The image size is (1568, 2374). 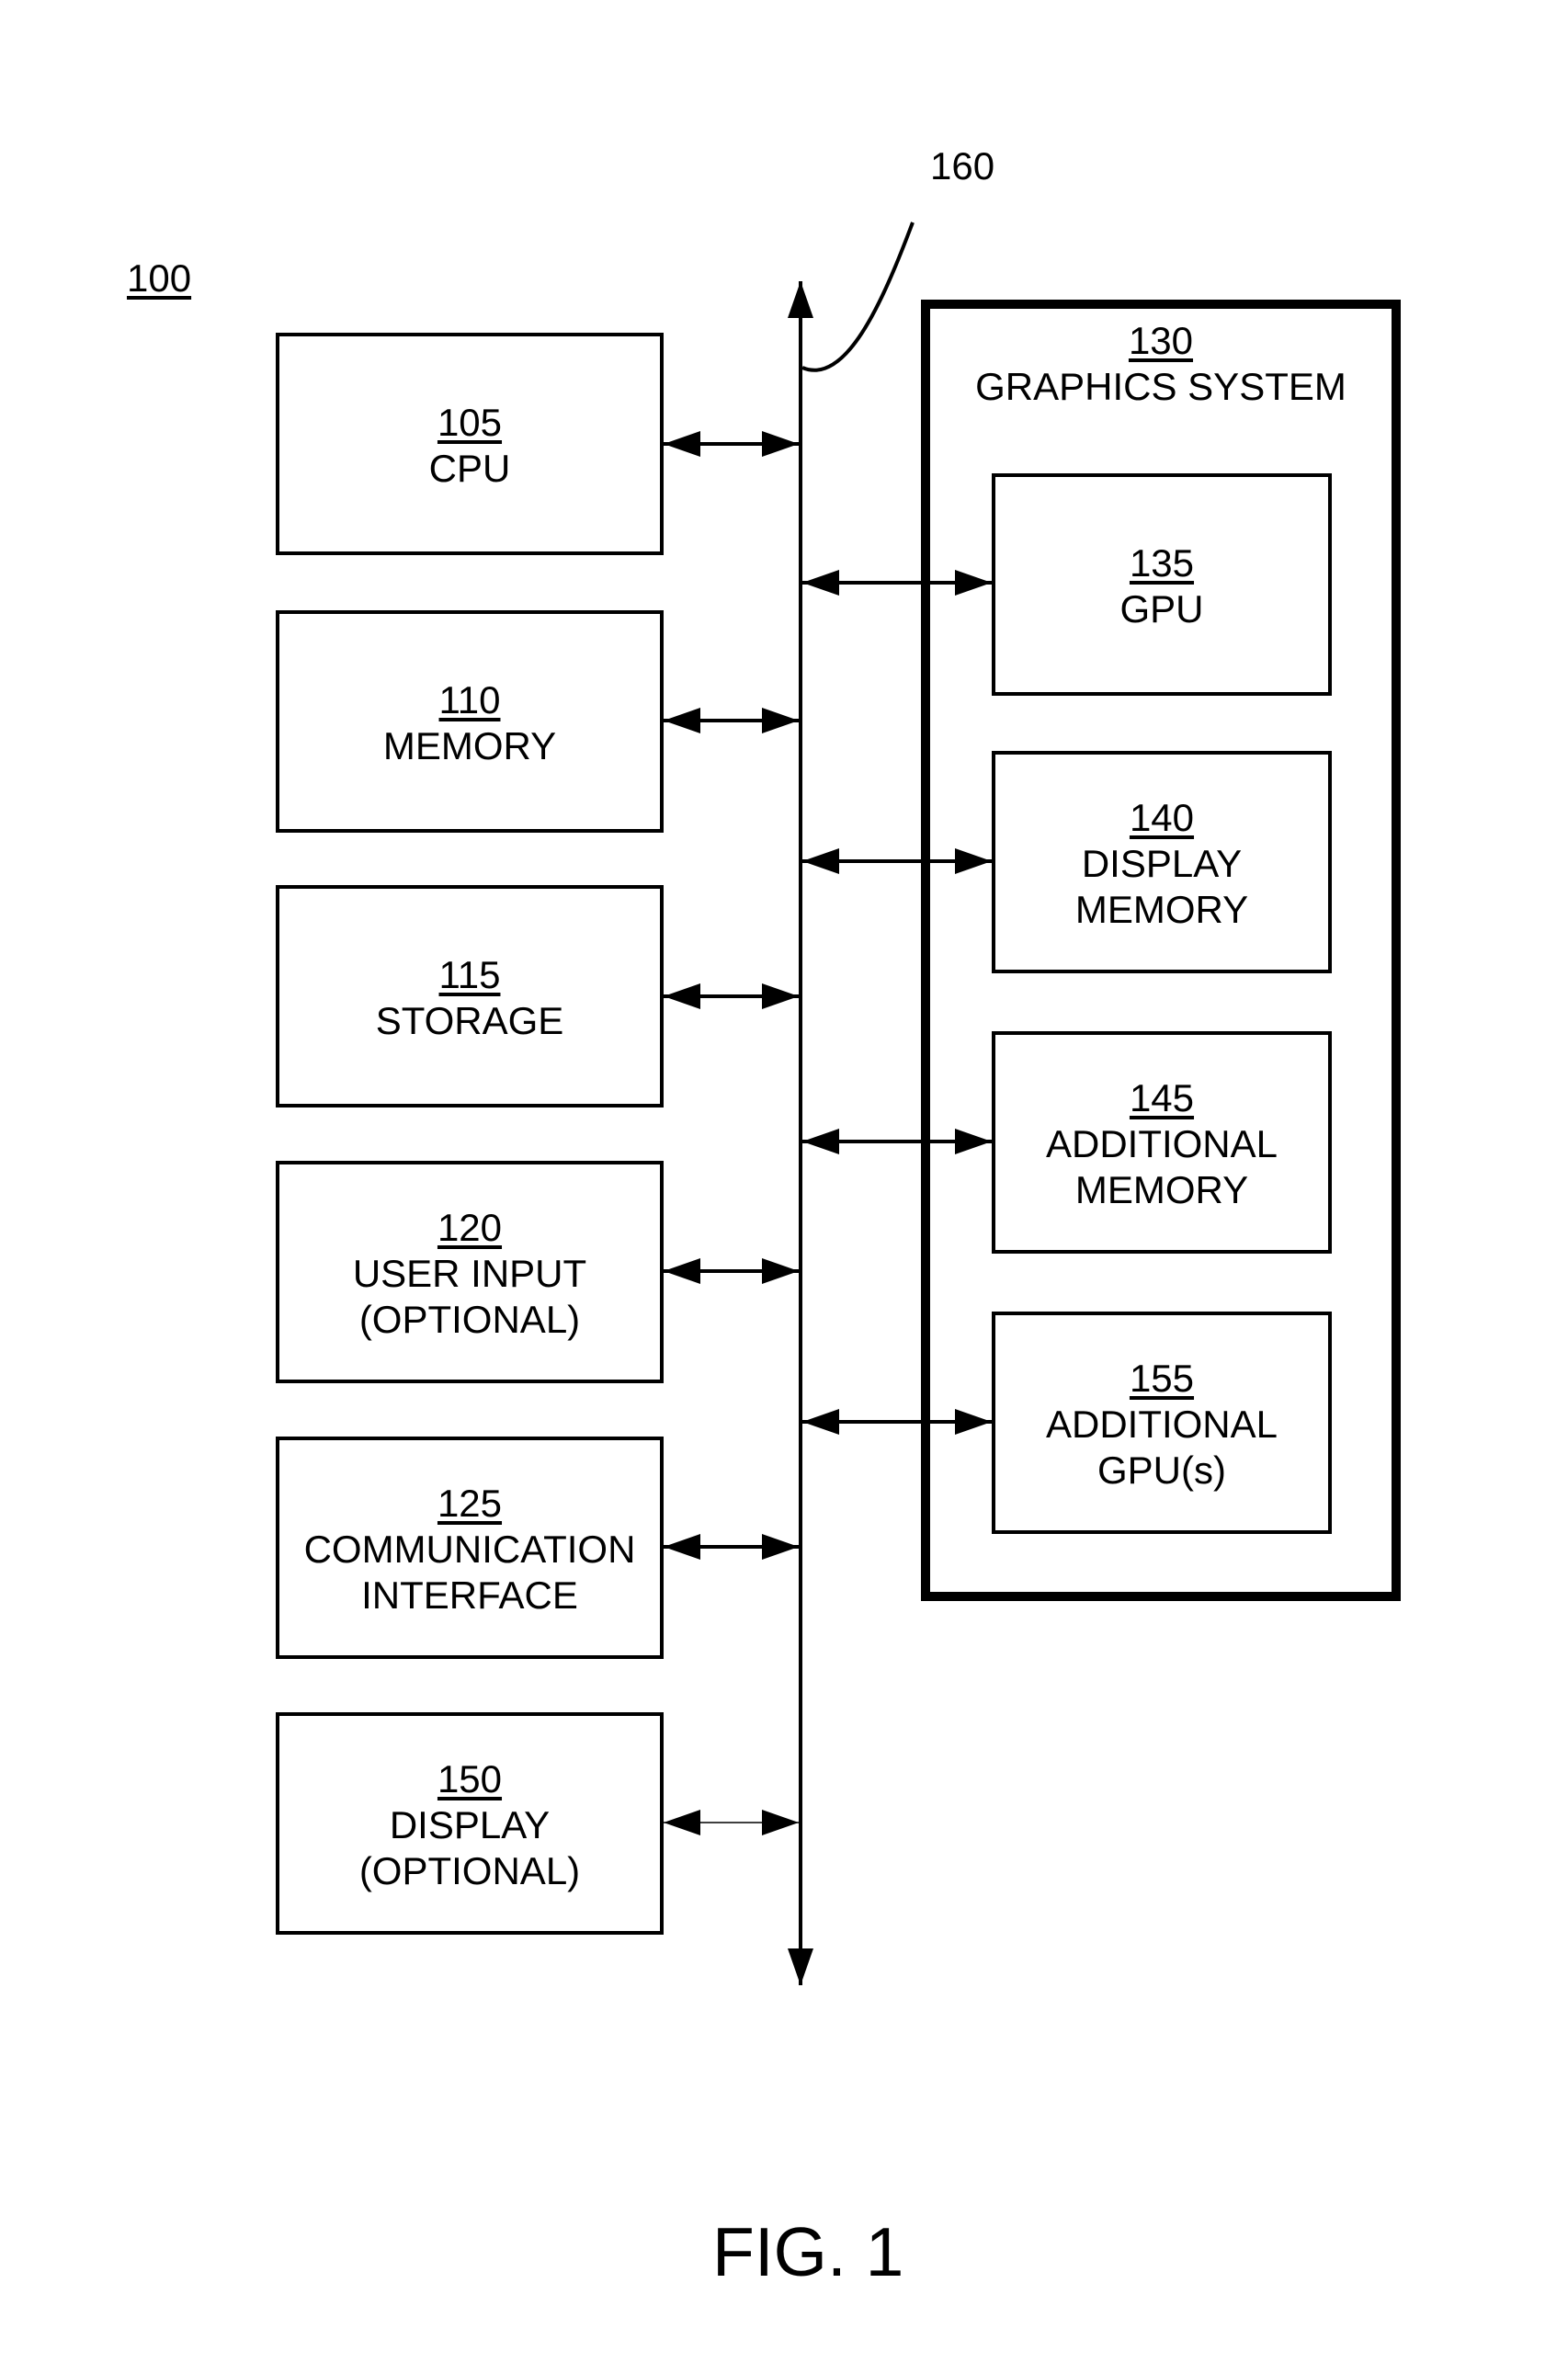 I want to click on additional-gpus-ref: 155, so click(x=1162, y=1378).